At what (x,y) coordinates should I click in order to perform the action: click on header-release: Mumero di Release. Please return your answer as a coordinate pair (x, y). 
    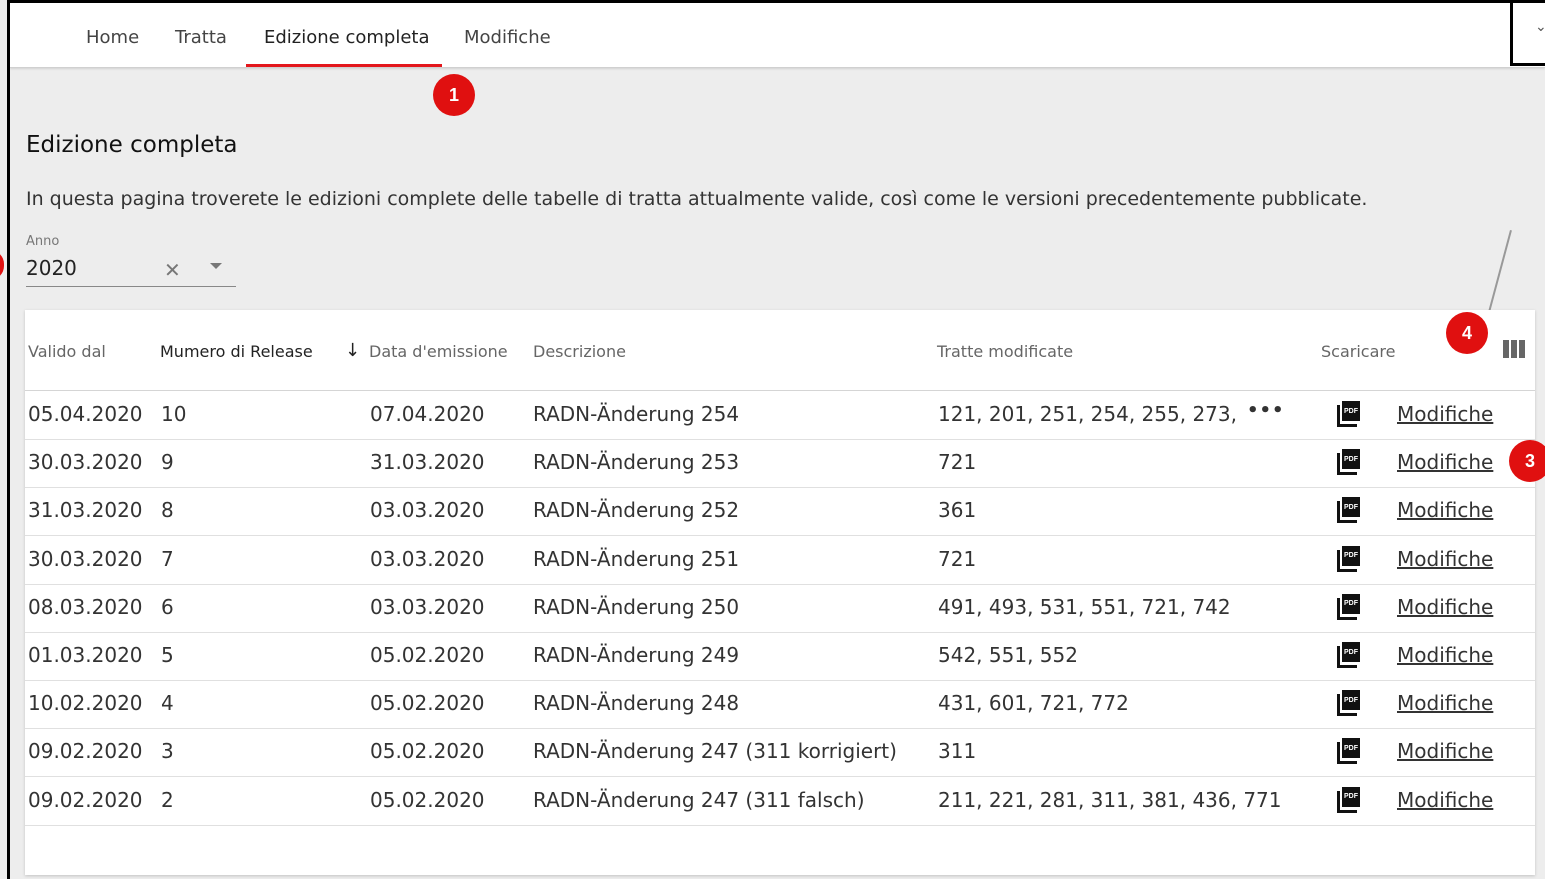
    Looking at the image, I should click on (236, 351).